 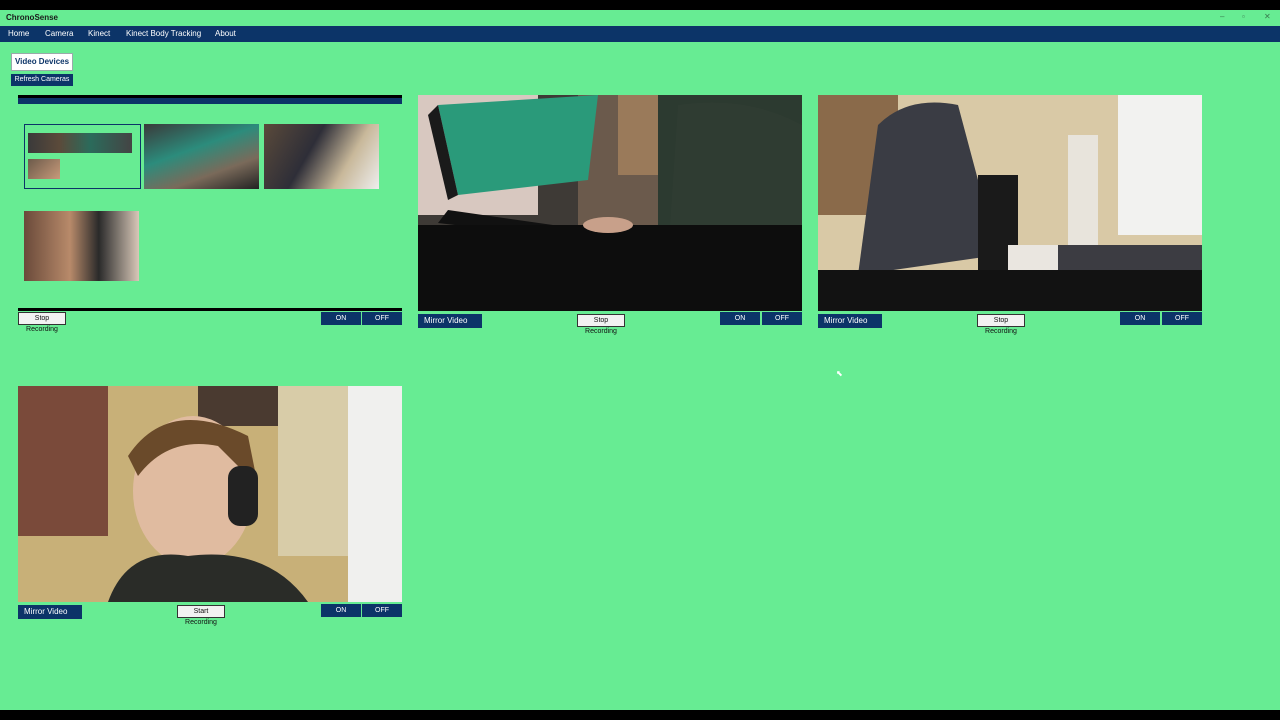 I want to click on on-button-face: ON, so click(x=341, y=610).